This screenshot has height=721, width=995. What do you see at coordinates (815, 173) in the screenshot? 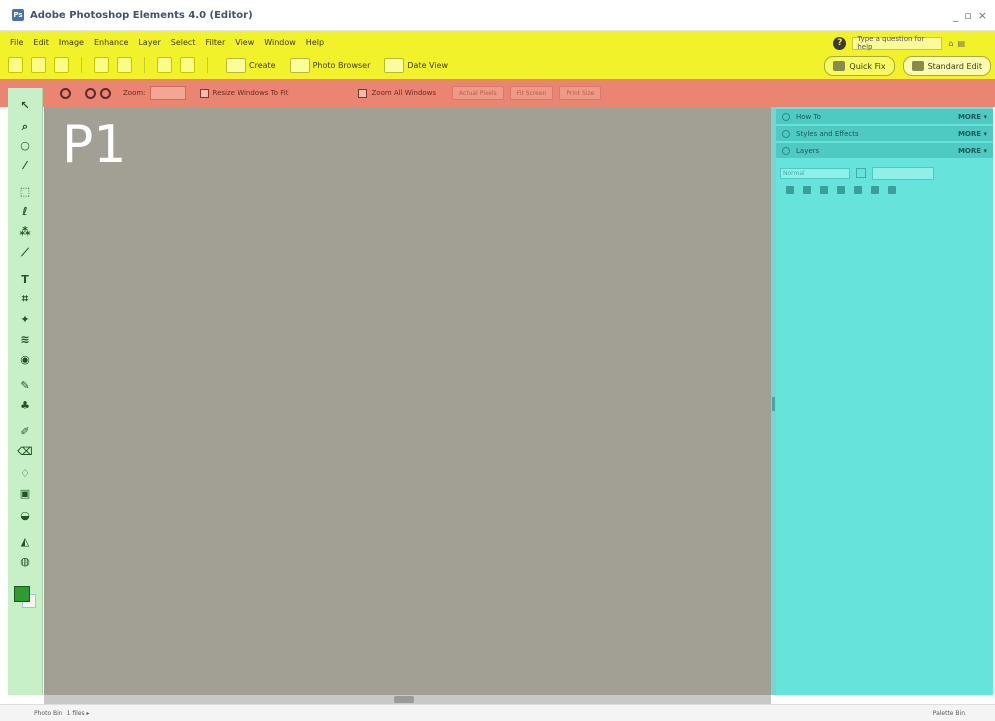
I see `blend-mode-select: Normal` at bounding box center [815, 173].